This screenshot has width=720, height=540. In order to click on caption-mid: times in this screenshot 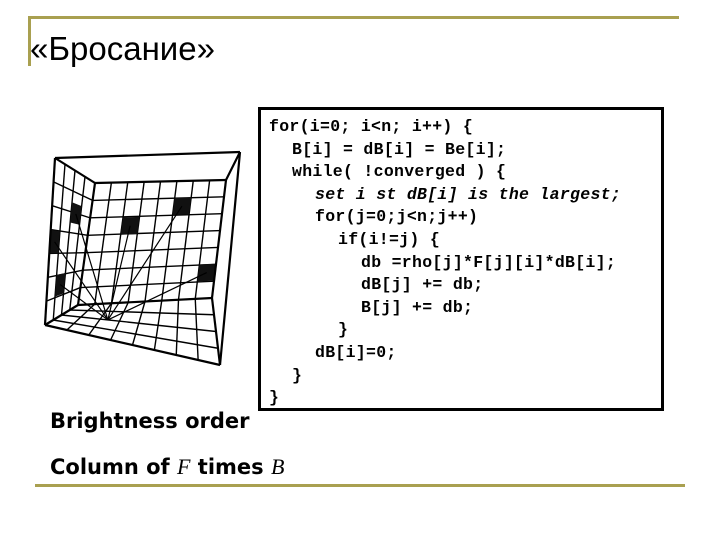, I will do `click(230, 467)`.